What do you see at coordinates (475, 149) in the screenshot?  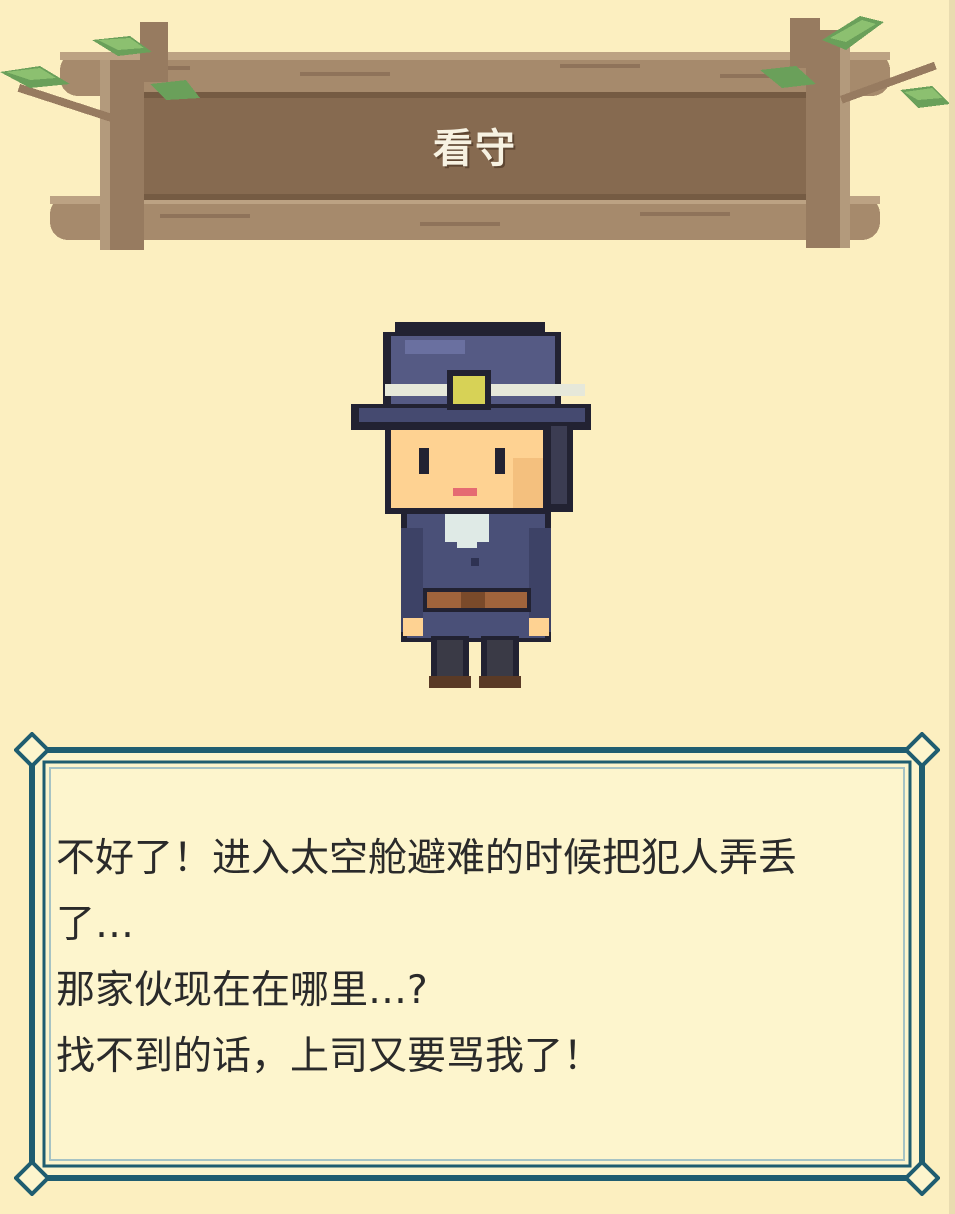 I see `sign-title: 看守` at bounding box center [475, 149].